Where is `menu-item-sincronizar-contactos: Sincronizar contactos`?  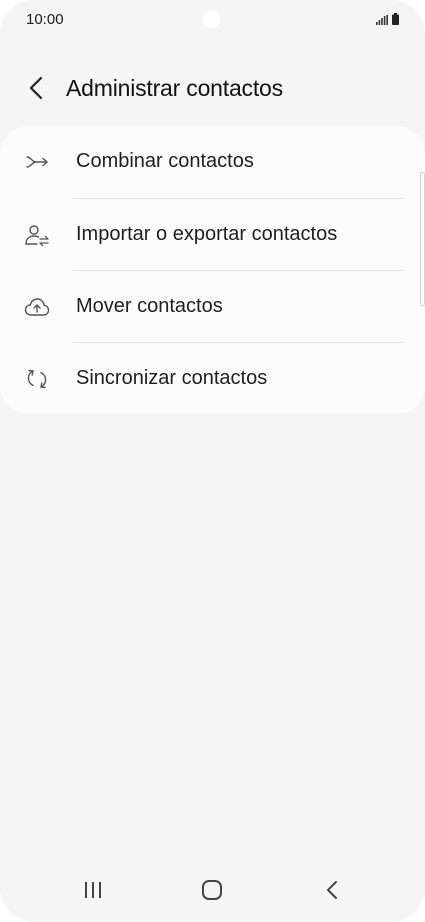
menu-item-sincronizar-contactos: Sincronizar contactos is located at coordinates (212, 379).